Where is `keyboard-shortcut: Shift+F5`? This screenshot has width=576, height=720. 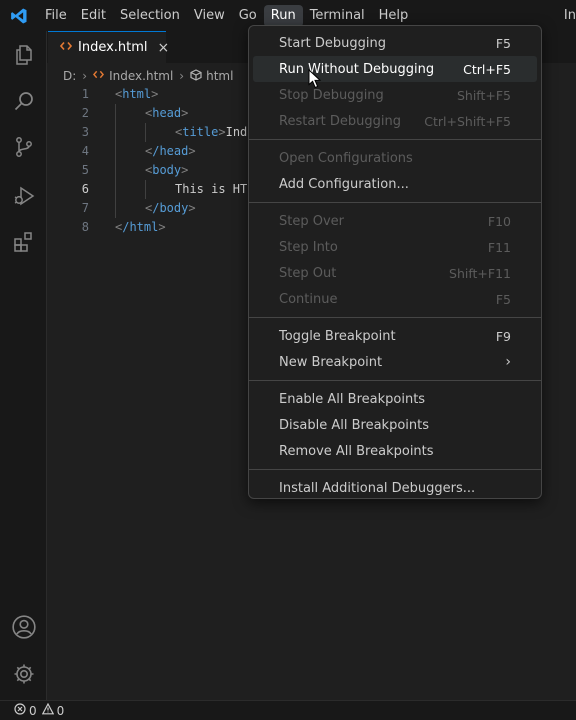 keyboard-shortcut: Shift+F5 is located at coordinates (483, 95).